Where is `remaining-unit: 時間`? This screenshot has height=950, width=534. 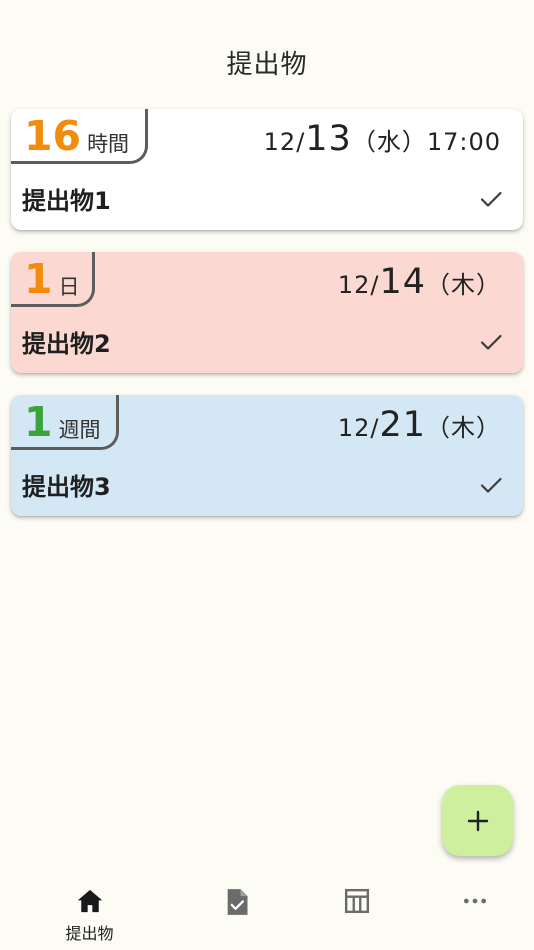 remaining-unit: 時間 is located at coordinates (108, 144).